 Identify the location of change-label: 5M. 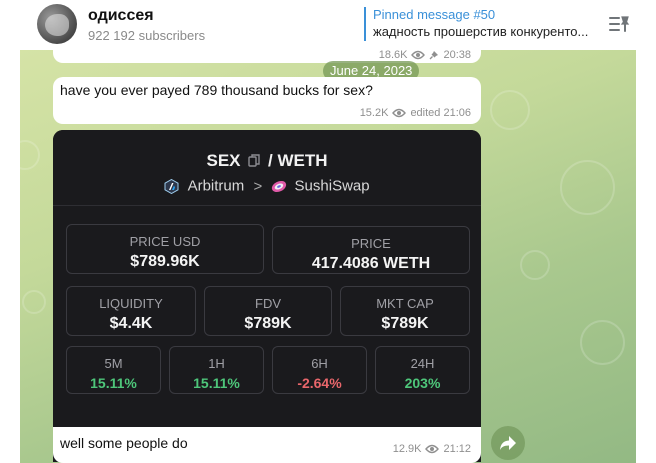
(113, 363).